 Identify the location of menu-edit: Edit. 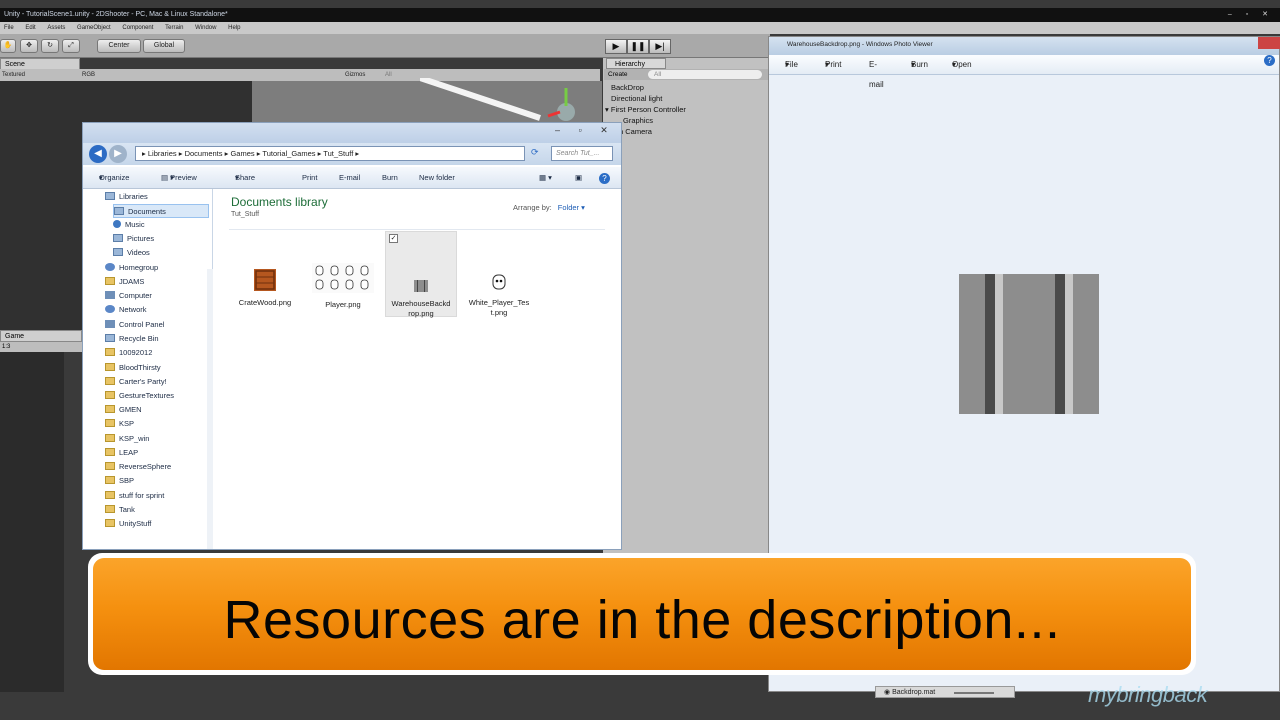
(30, 28).